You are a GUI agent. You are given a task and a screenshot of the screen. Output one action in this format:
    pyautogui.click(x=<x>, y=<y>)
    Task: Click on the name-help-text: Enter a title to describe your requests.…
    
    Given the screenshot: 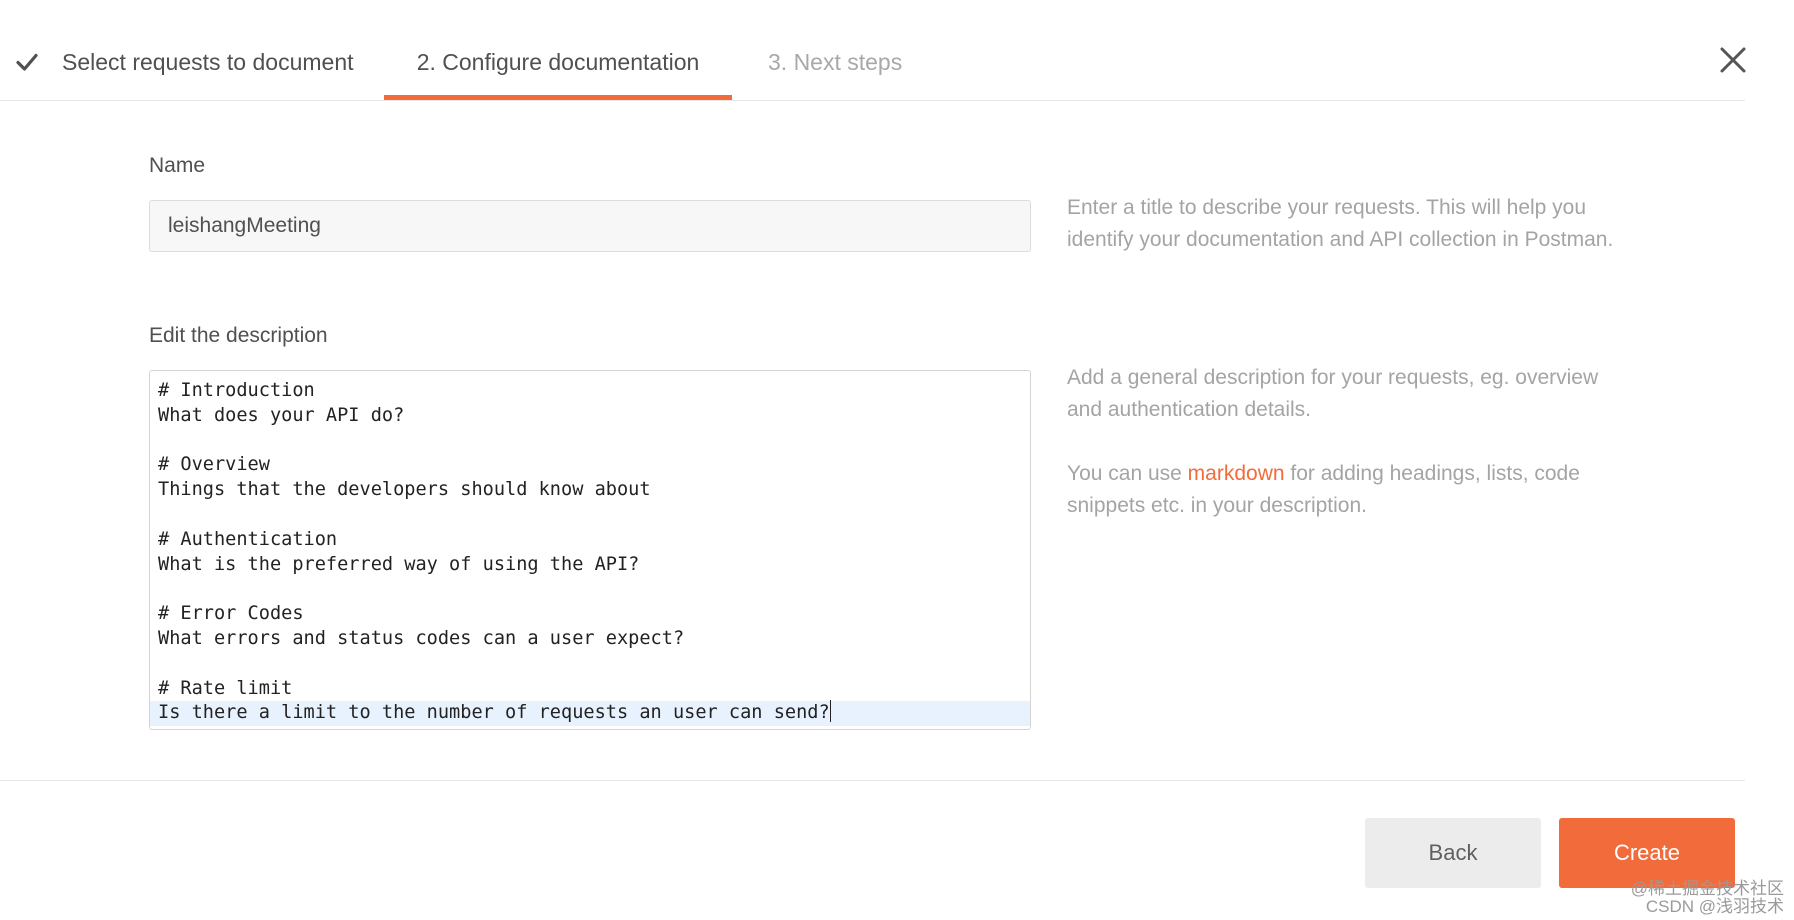 What is the action you would take?
    pyautogui.click(x=1340, y=223)
    